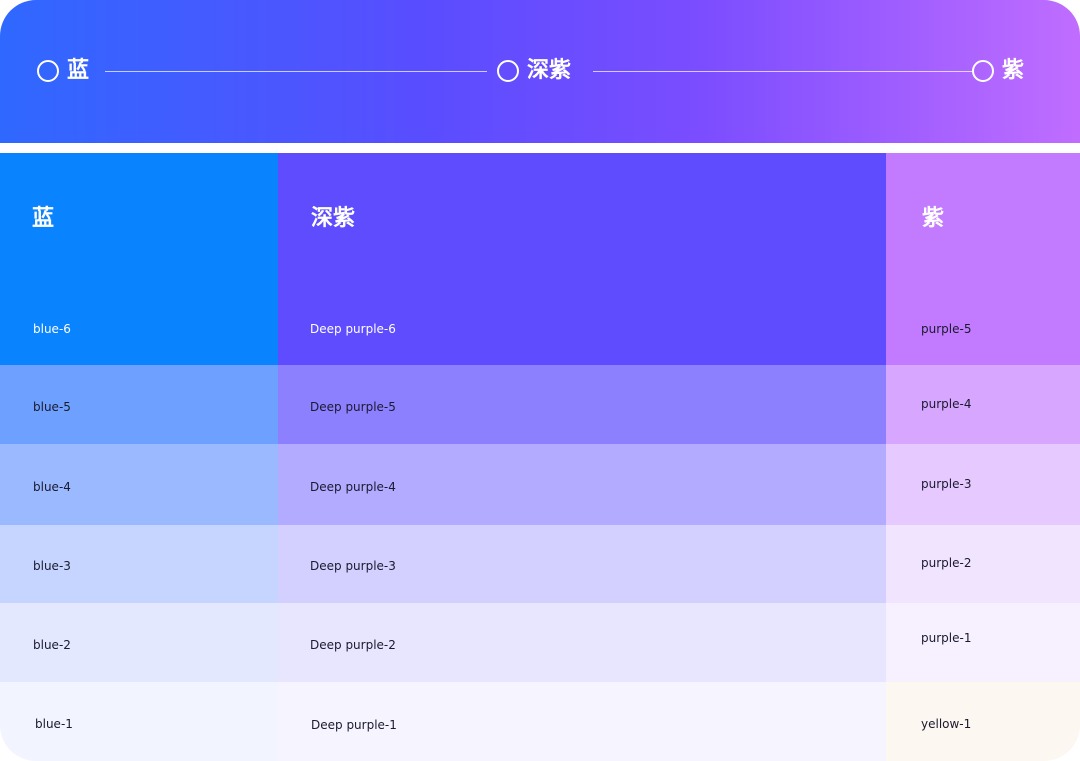  Describe the element at coordinates (354, 725) in the screenshot. I see `swatch-label: Deep purple-1` at that location.